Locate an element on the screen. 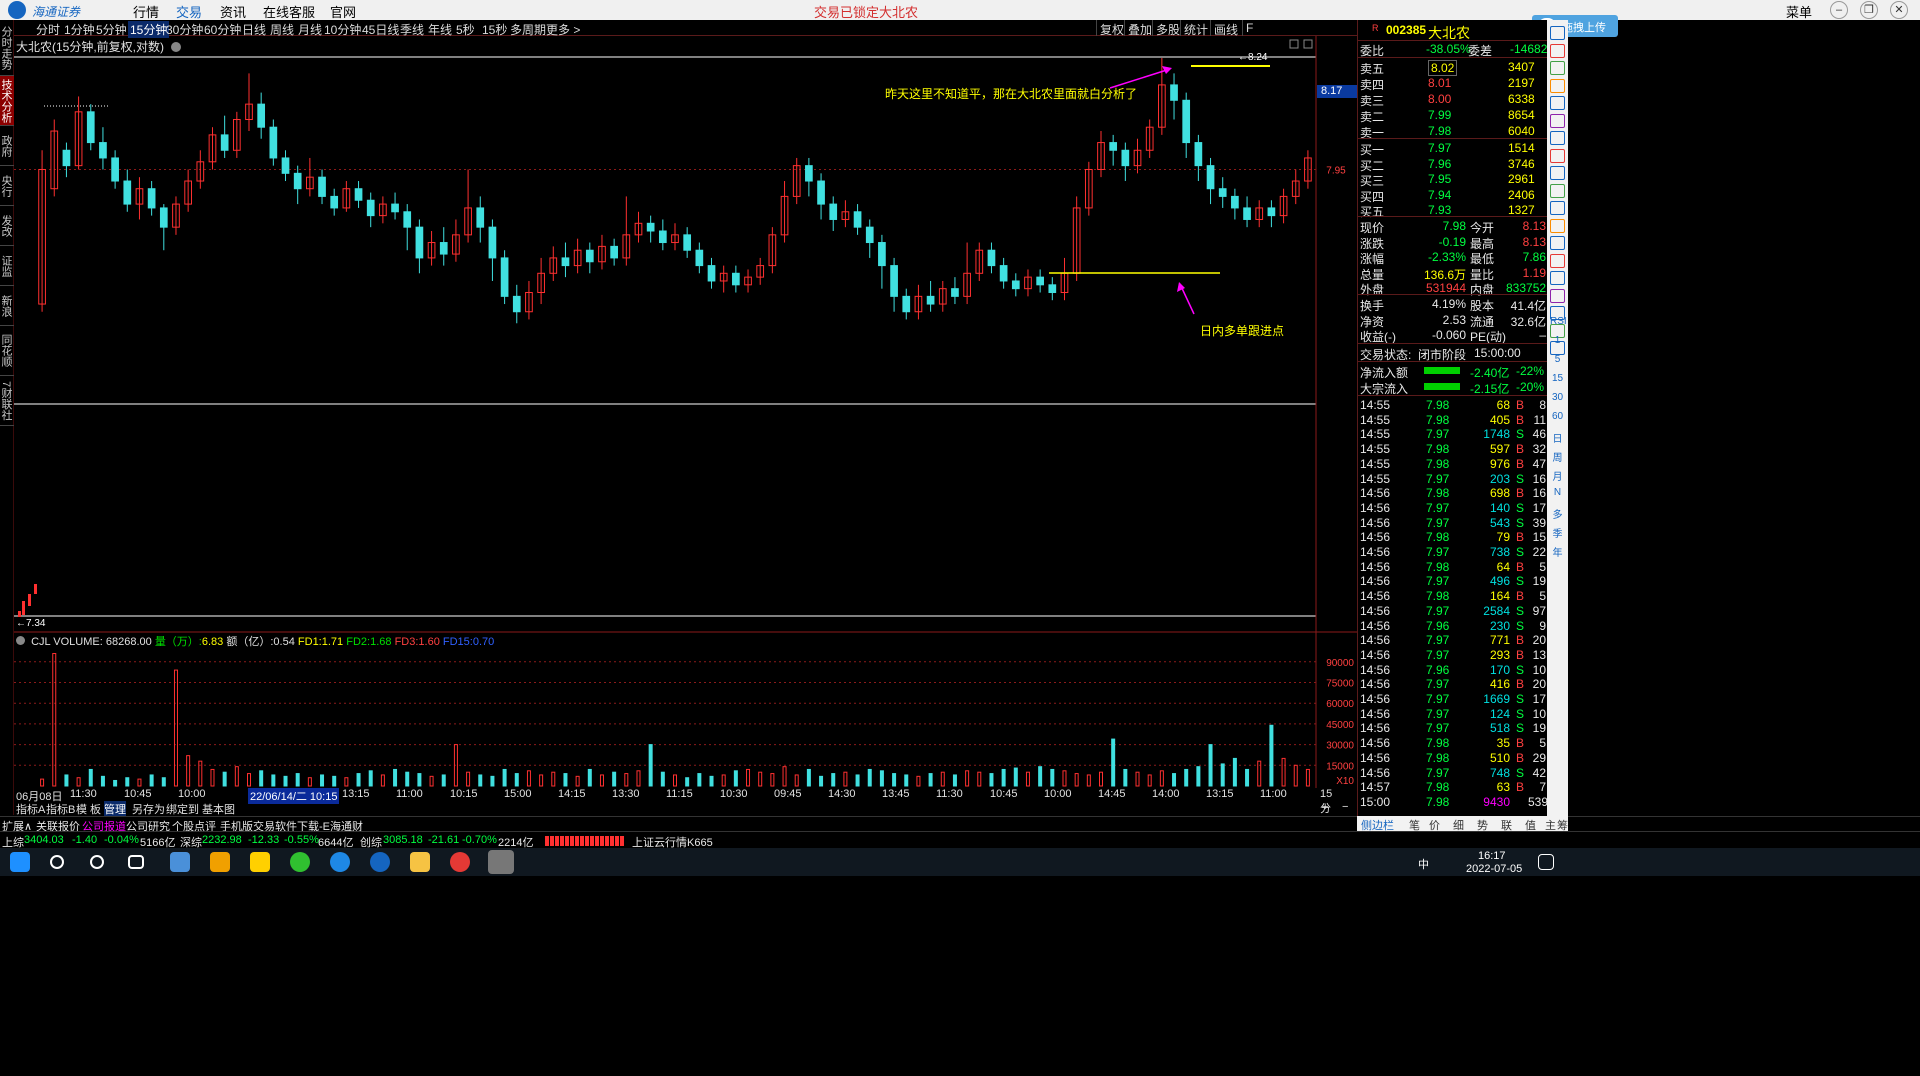 The image size is (1920, 1076). panel-tab-7: 主 is located at coordinates (1550, 825).